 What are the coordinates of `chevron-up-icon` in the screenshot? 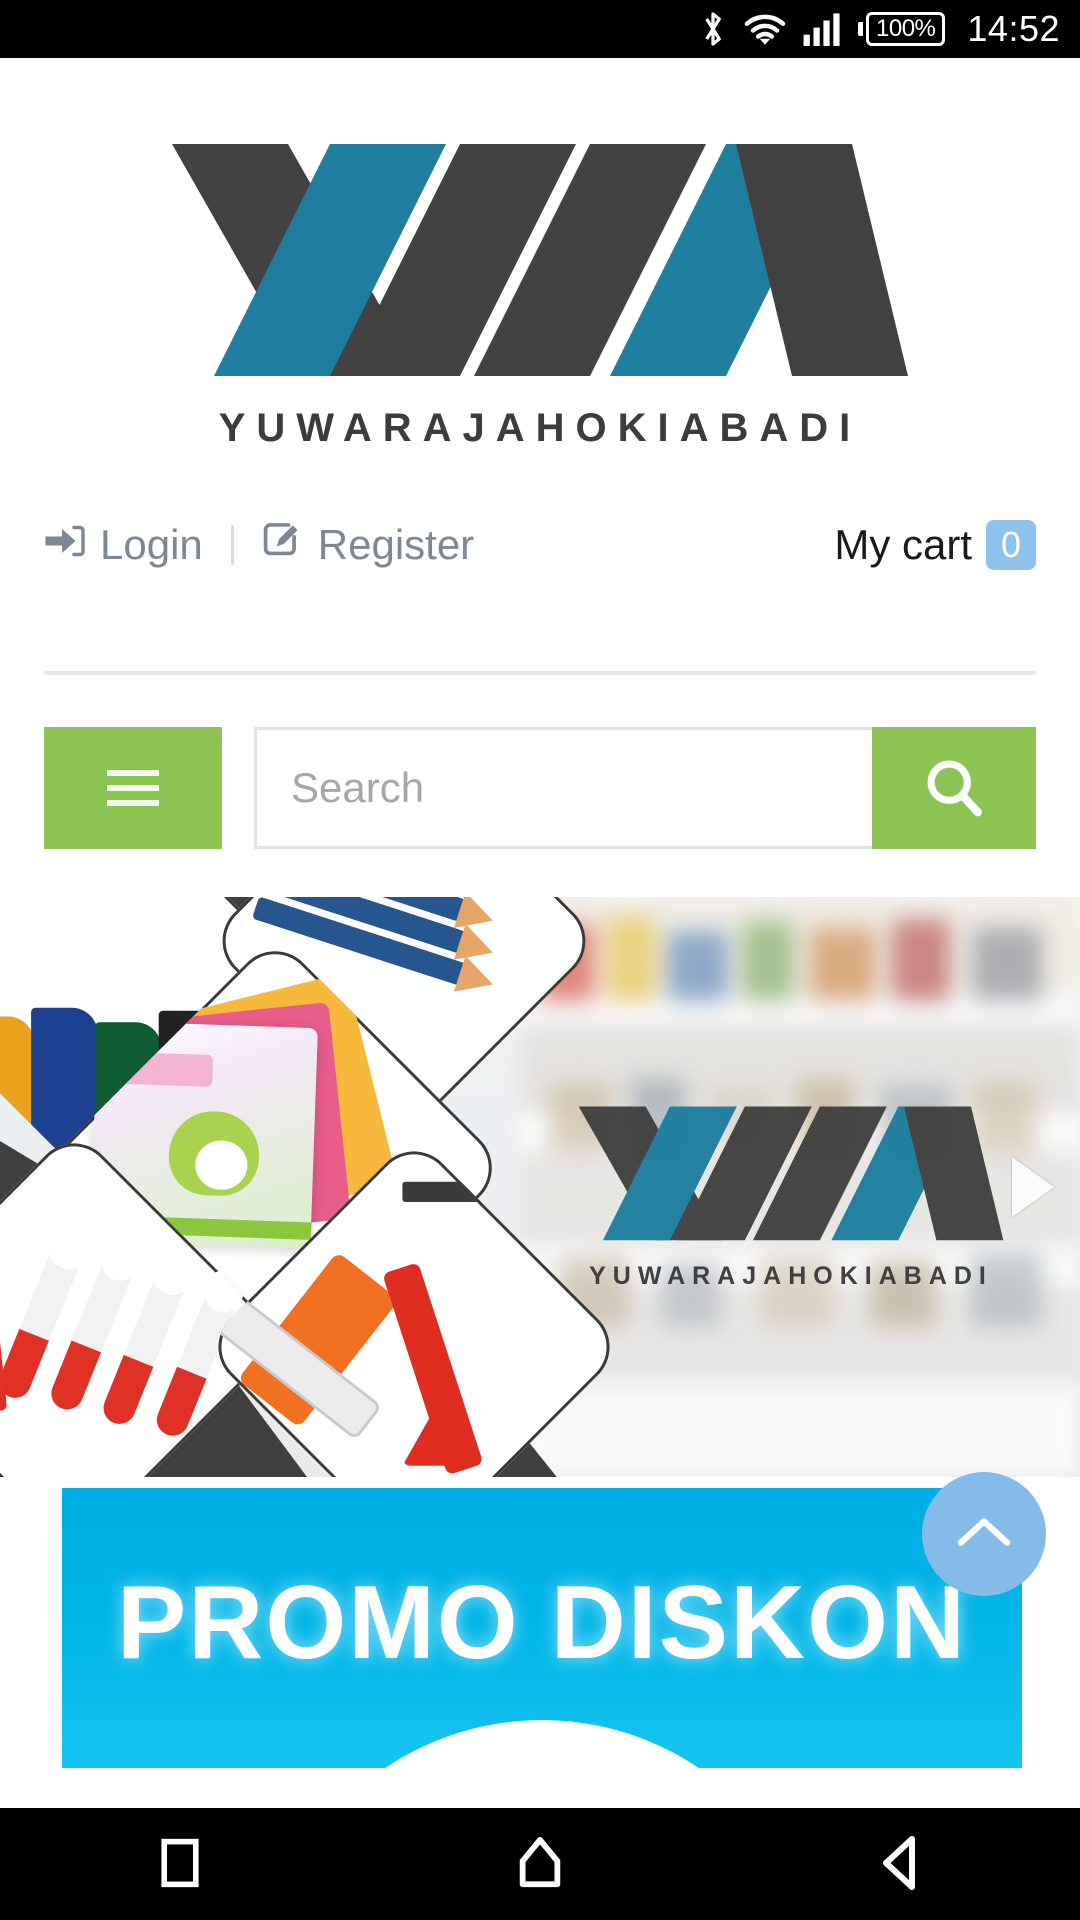 It's located at (984, 1534).